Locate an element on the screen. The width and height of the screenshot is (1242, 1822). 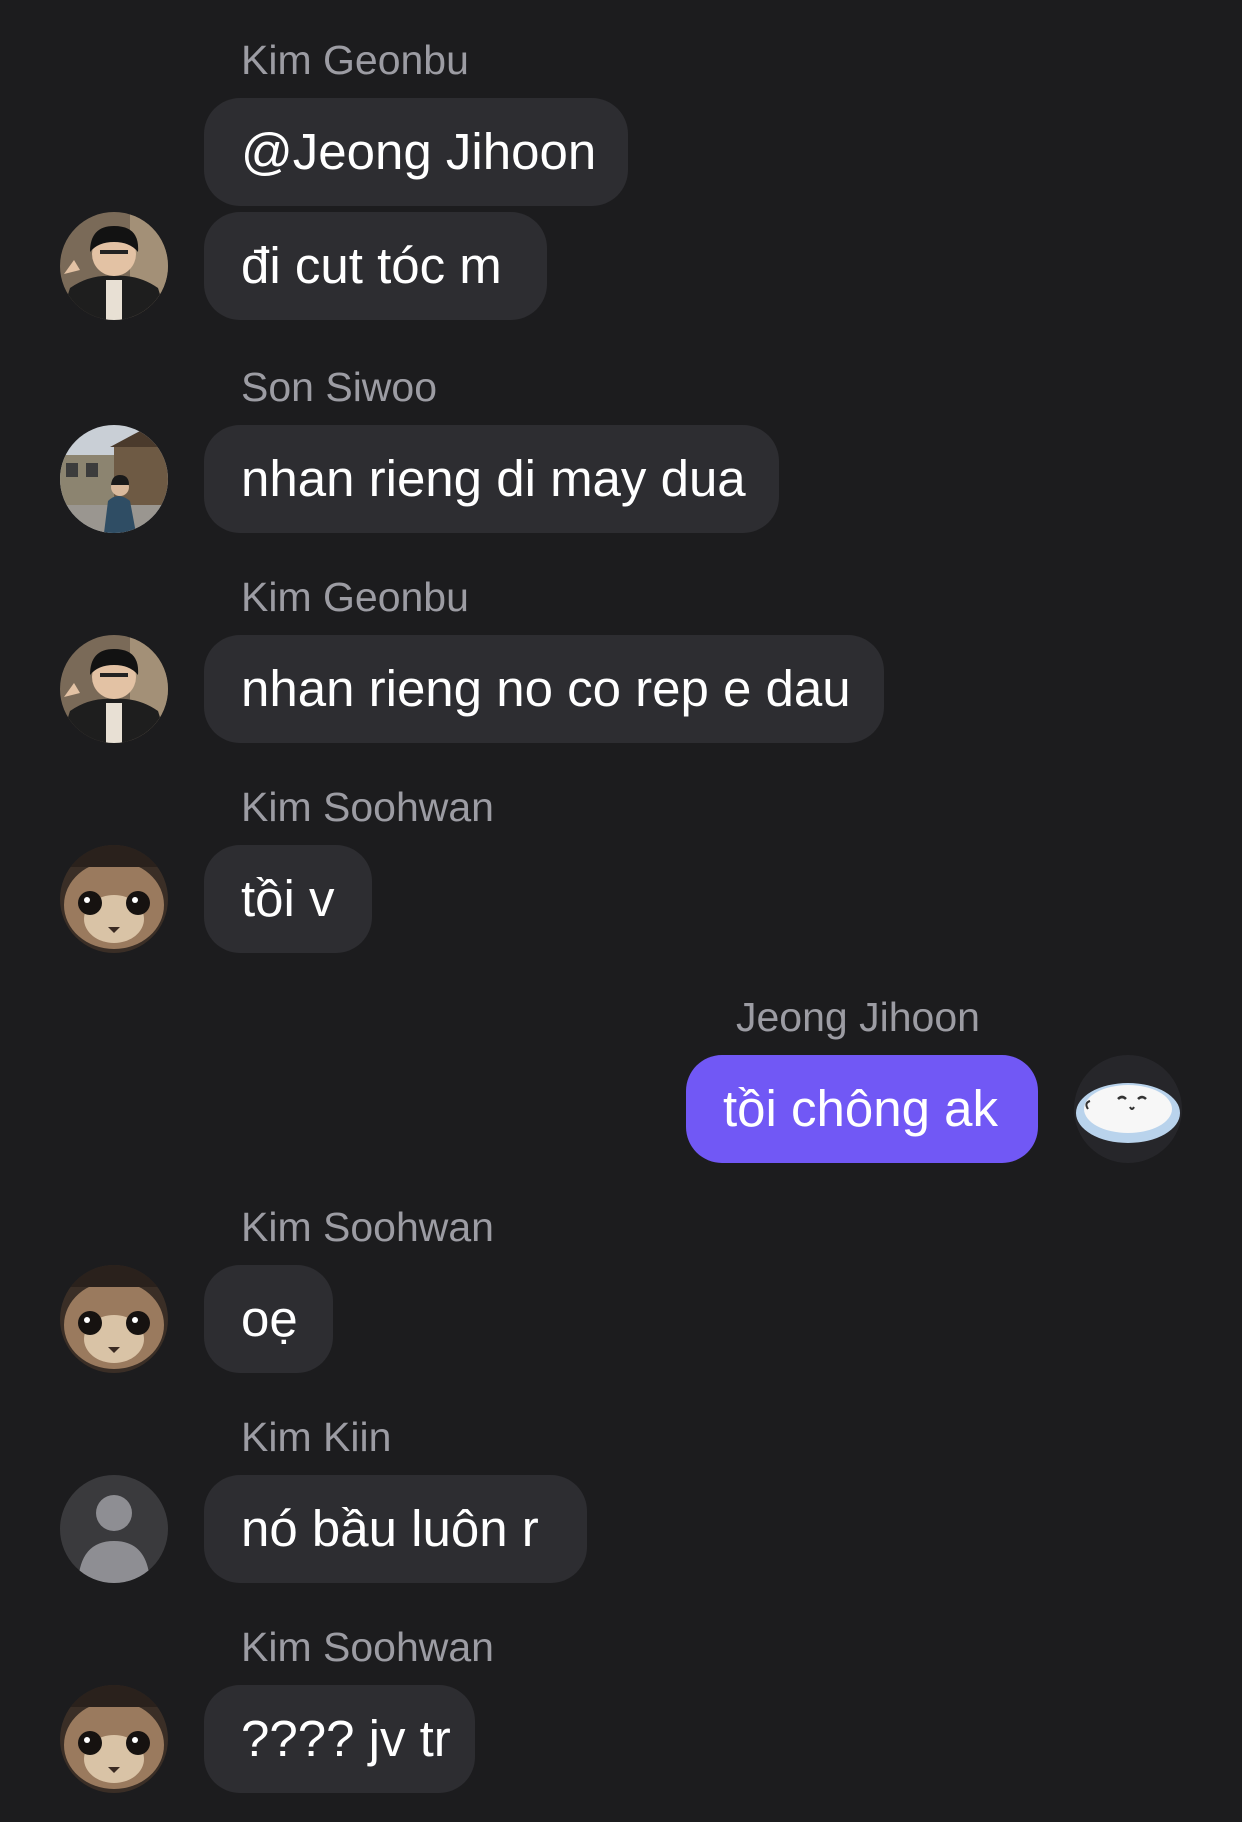
message-bubble: tồi v is located at coordinates (288, 899).